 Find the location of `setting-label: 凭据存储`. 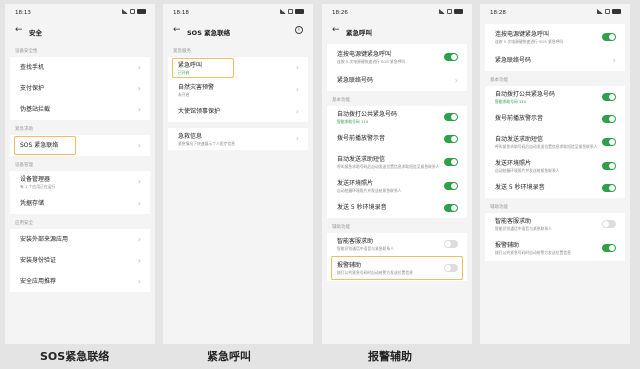

setting-label: 凭据存储 is located at coordinates (32, 203).